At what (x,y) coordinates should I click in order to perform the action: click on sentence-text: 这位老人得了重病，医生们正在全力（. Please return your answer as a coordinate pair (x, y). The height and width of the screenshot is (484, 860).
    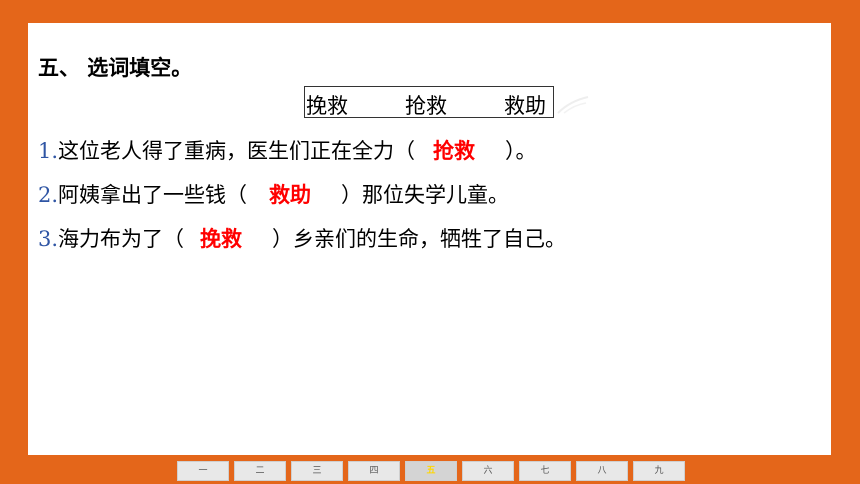
    Looking at the image, I should click on (237, 151).